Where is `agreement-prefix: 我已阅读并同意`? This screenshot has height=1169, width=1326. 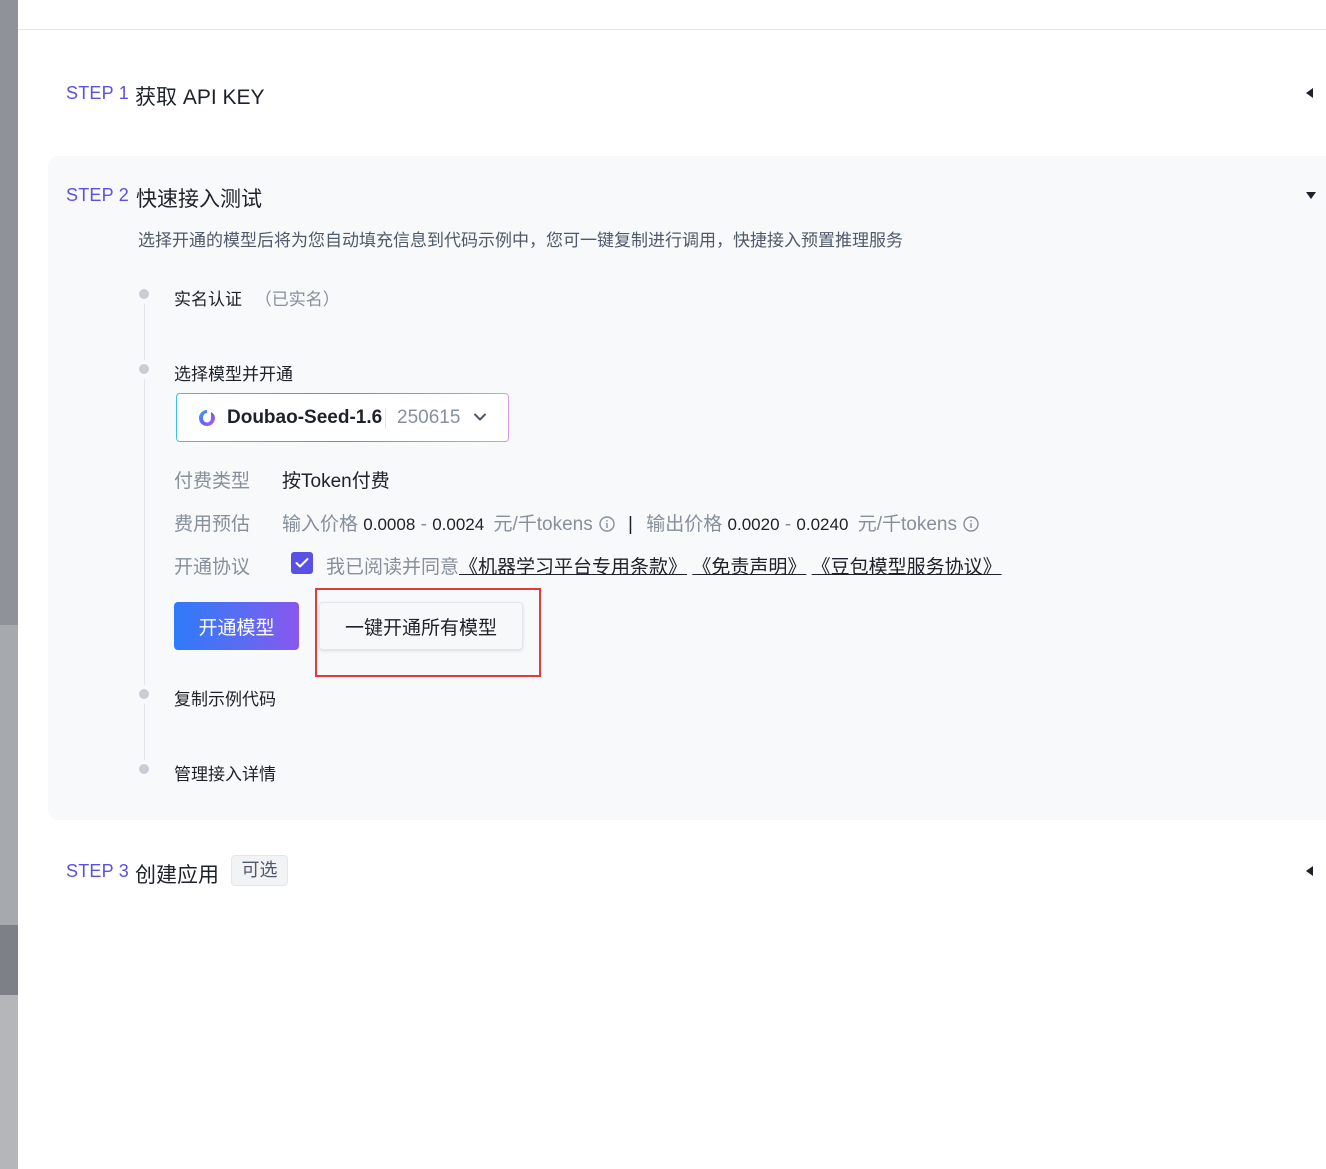
agreement-prefix: 我已阅读并同意 is located at coordinates (393, 567).